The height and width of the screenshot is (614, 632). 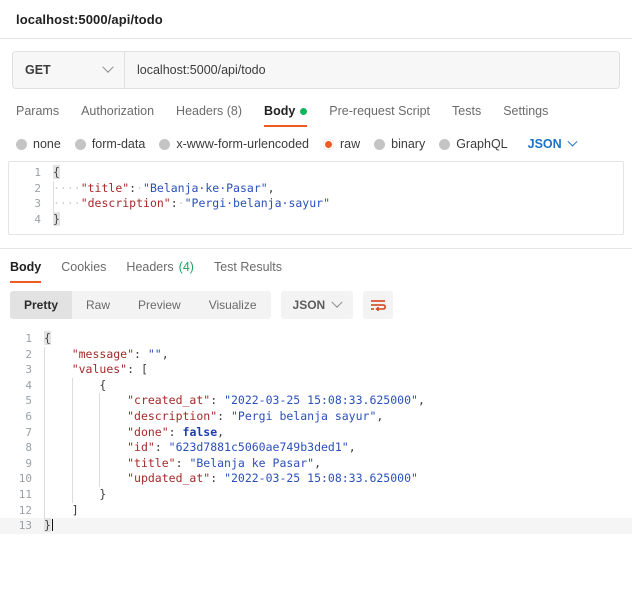 I want to click on tab-label: Pre-request Script, so click(x=380, y=111).